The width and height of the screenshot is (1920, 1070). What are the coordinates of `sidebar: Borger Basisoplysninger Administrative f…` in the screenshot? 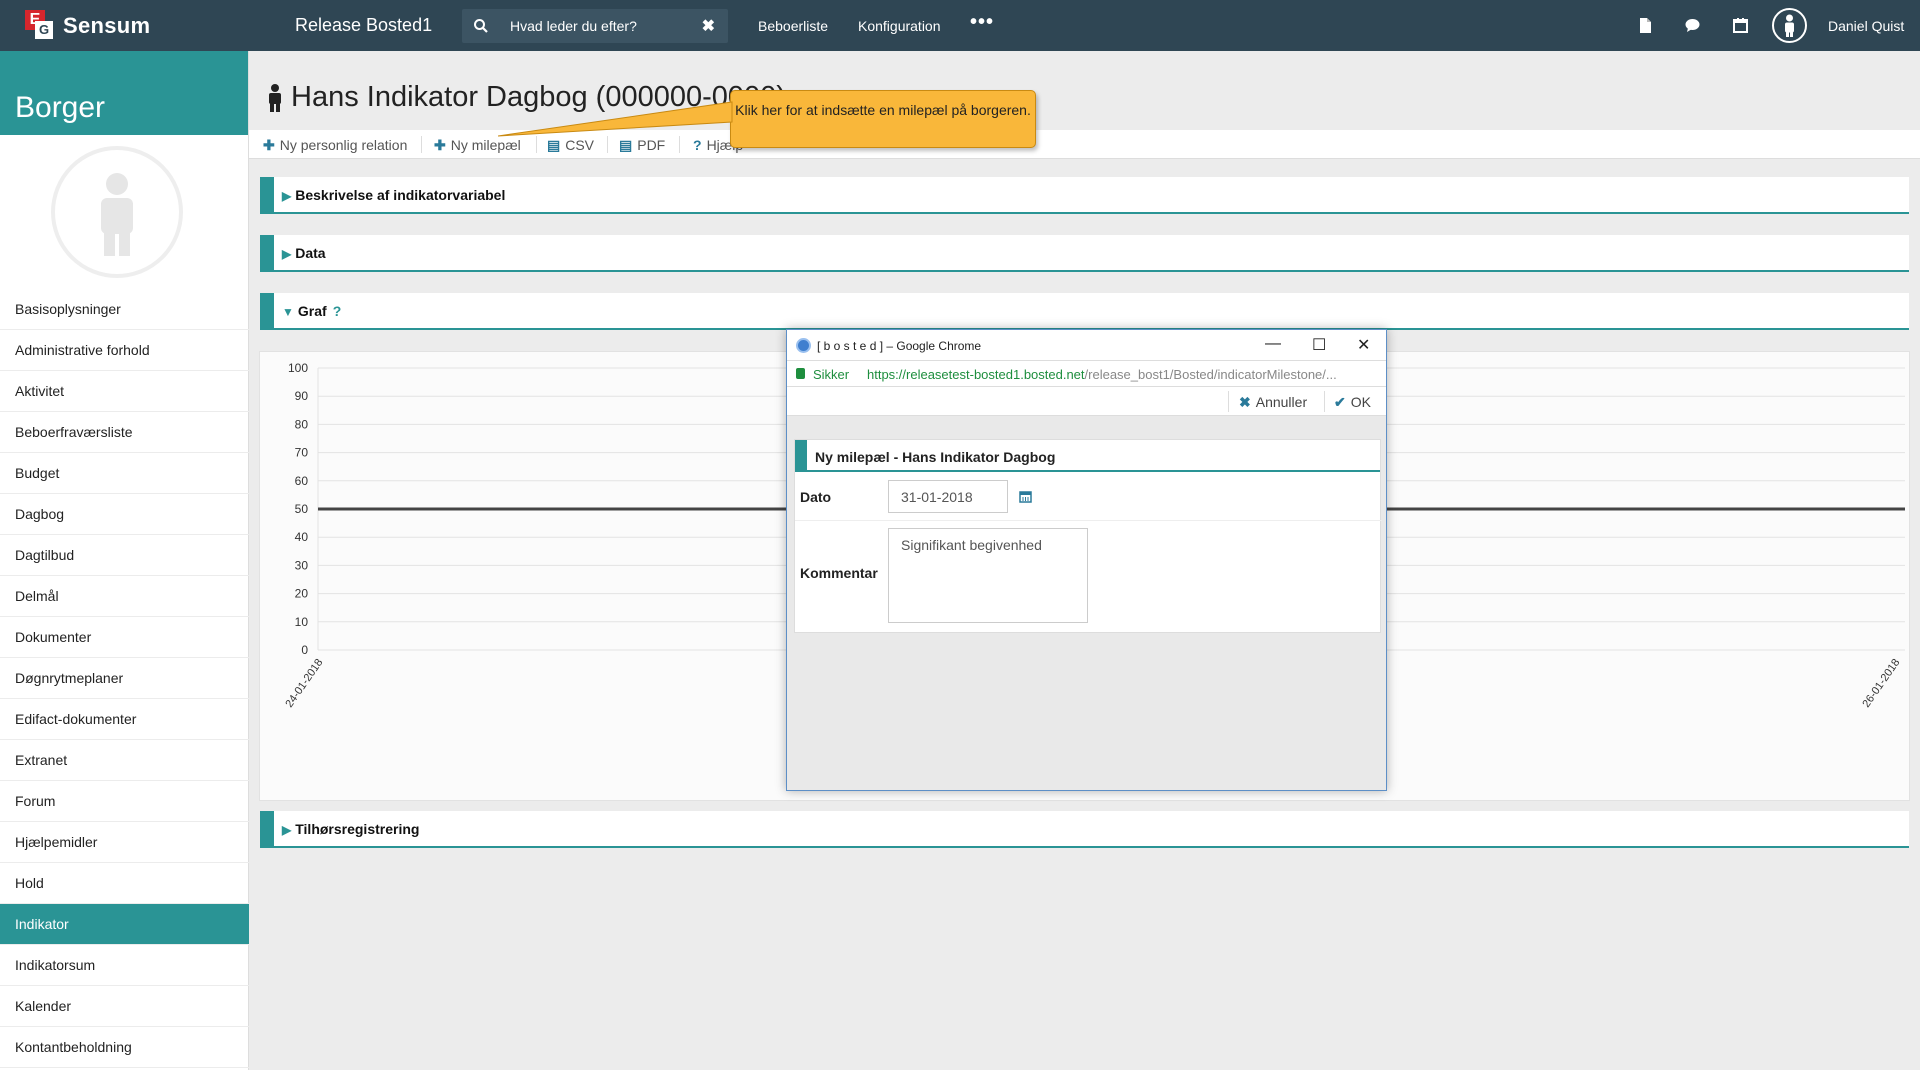 It's located at (124, 560).